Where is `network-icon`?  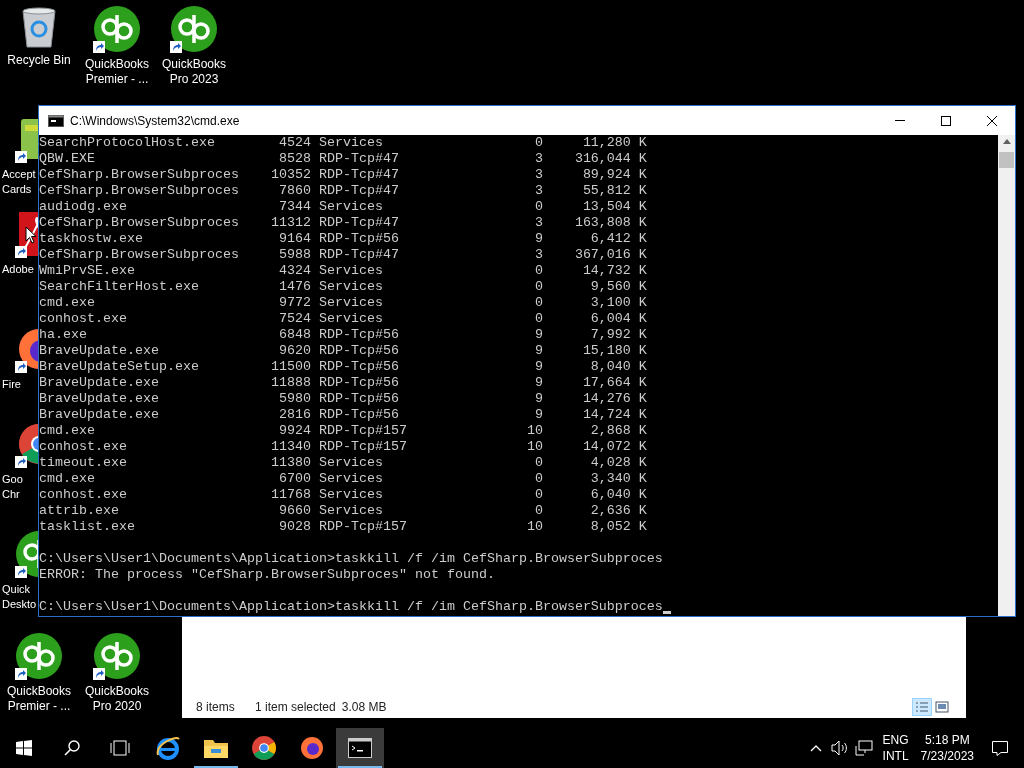 network-icon is located at coordinates (863, 748).